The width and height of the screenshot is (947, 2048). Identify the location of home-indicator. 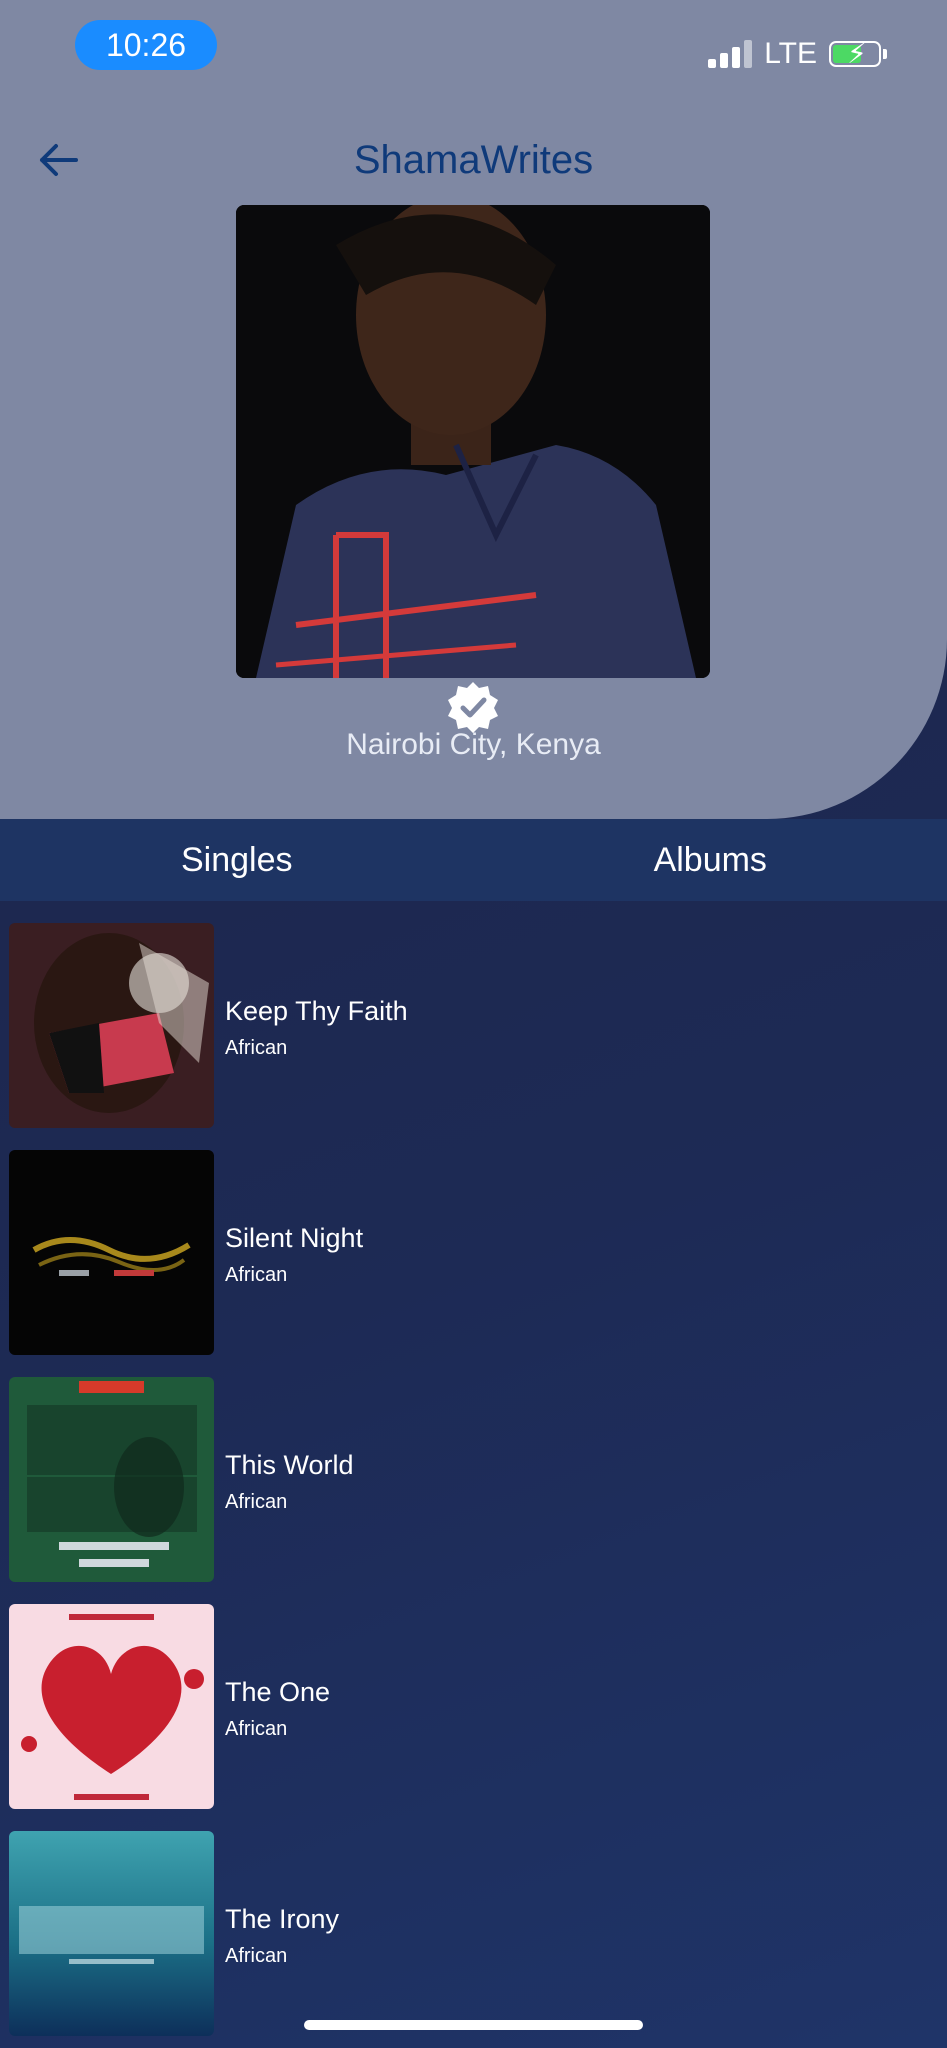
(473, 2025).